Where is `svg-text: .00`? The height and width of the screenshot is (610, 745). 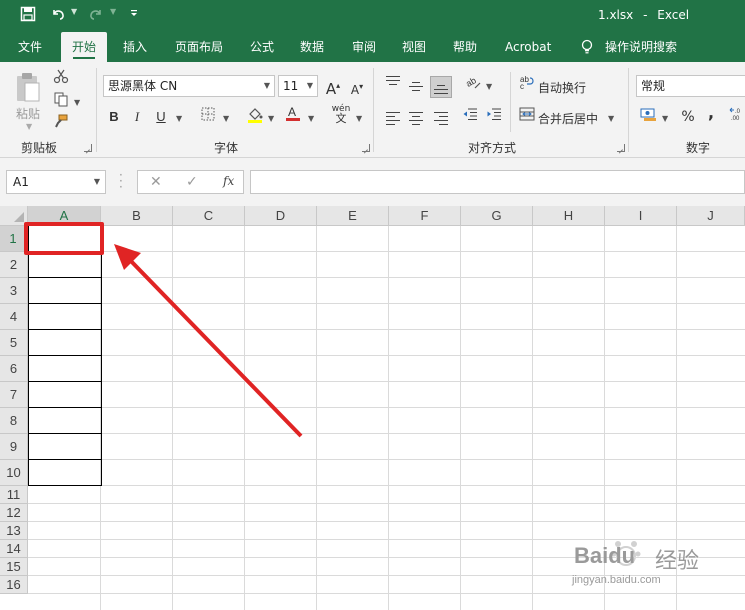 svg-text: .00 is located at coordinates (735, 119).